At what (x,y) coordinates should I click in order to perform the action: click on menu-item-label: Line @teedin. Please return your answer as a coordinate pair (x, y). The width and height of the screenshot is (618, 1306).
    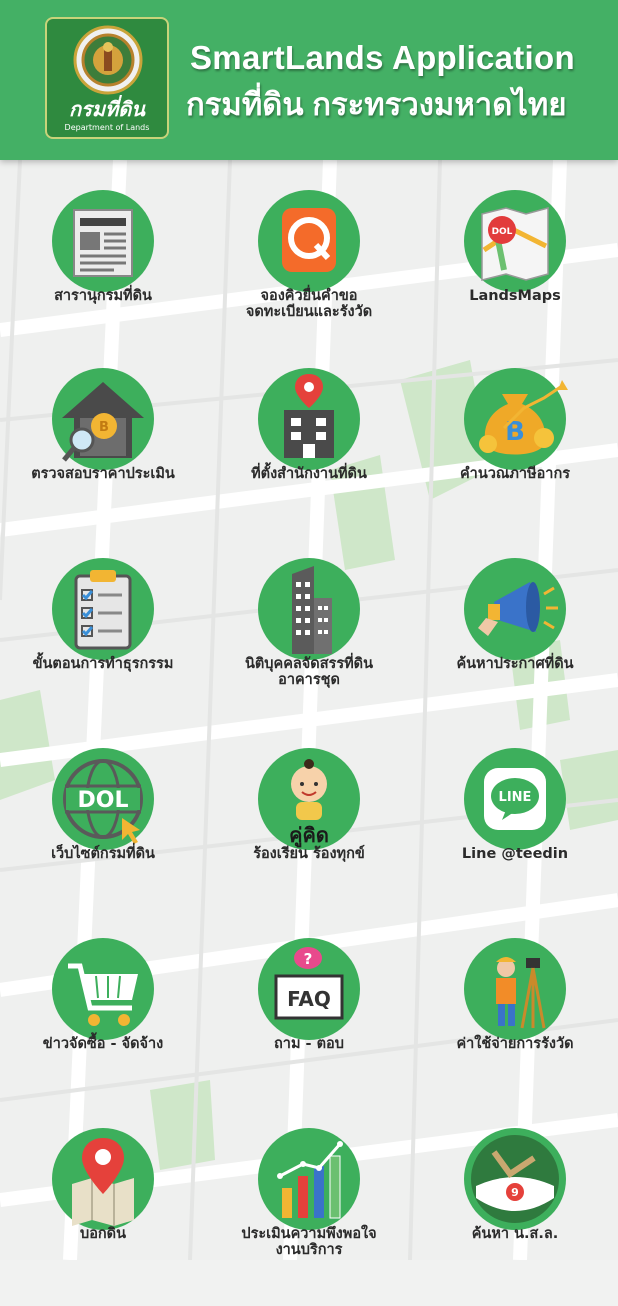
    Looking at the image, I should click on (515, 854).